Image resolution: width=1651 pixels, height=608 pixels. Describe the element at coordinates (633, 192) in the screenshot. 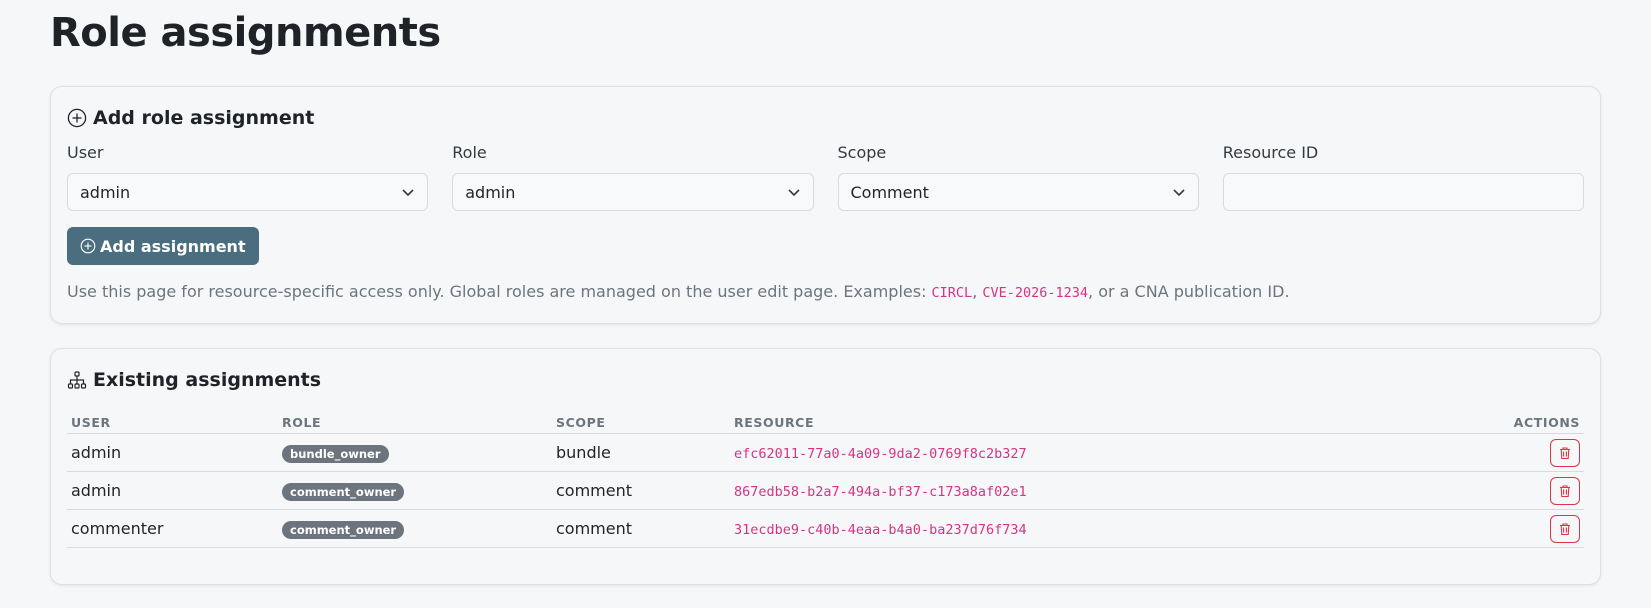

I see `role-select: admin` at that location.